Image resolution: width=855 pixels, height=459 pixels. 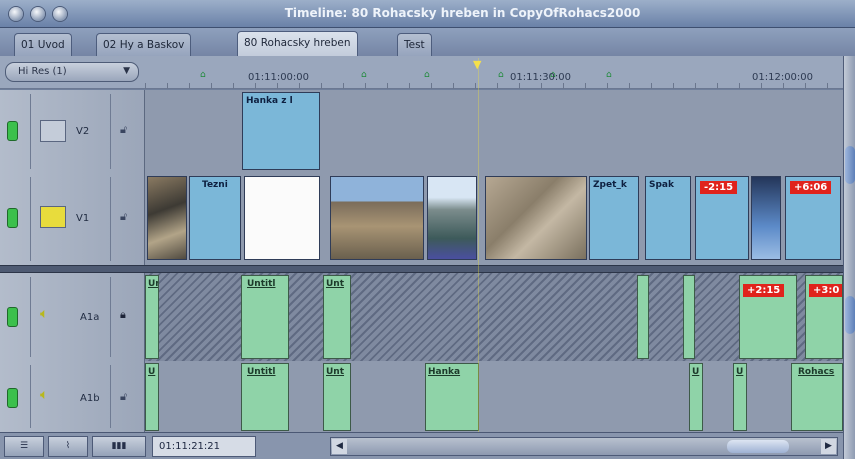 What do you see at coordinates (281, 131) in the screenshot?
I see `video-clip: Hanka z l` at bounding box center [281, 131].